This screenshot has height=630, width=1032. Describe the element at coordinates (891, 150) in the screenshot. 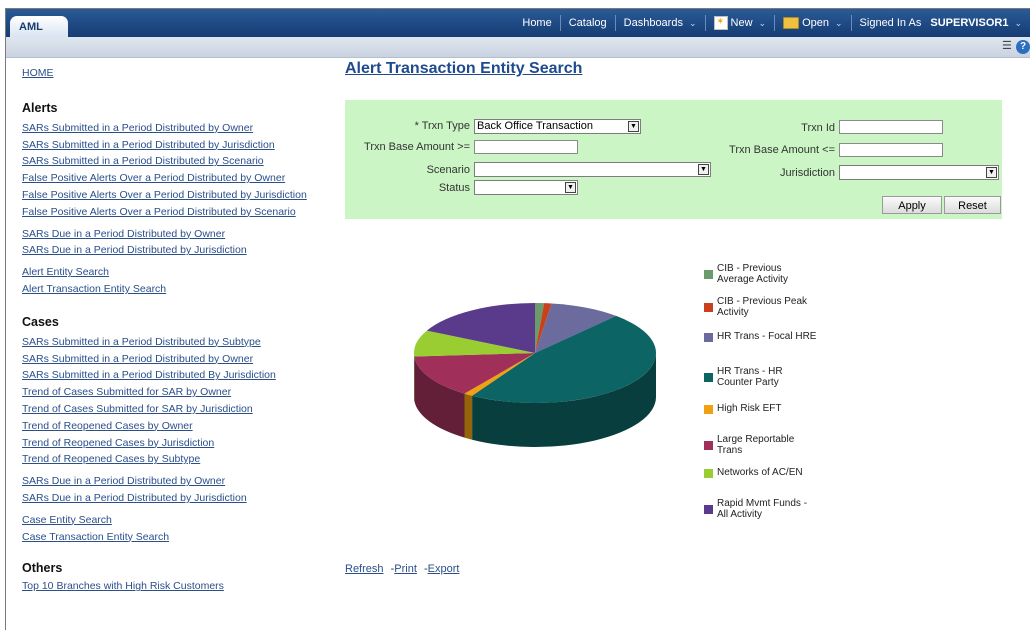

I see `trxn-base-lte-input` at that location.